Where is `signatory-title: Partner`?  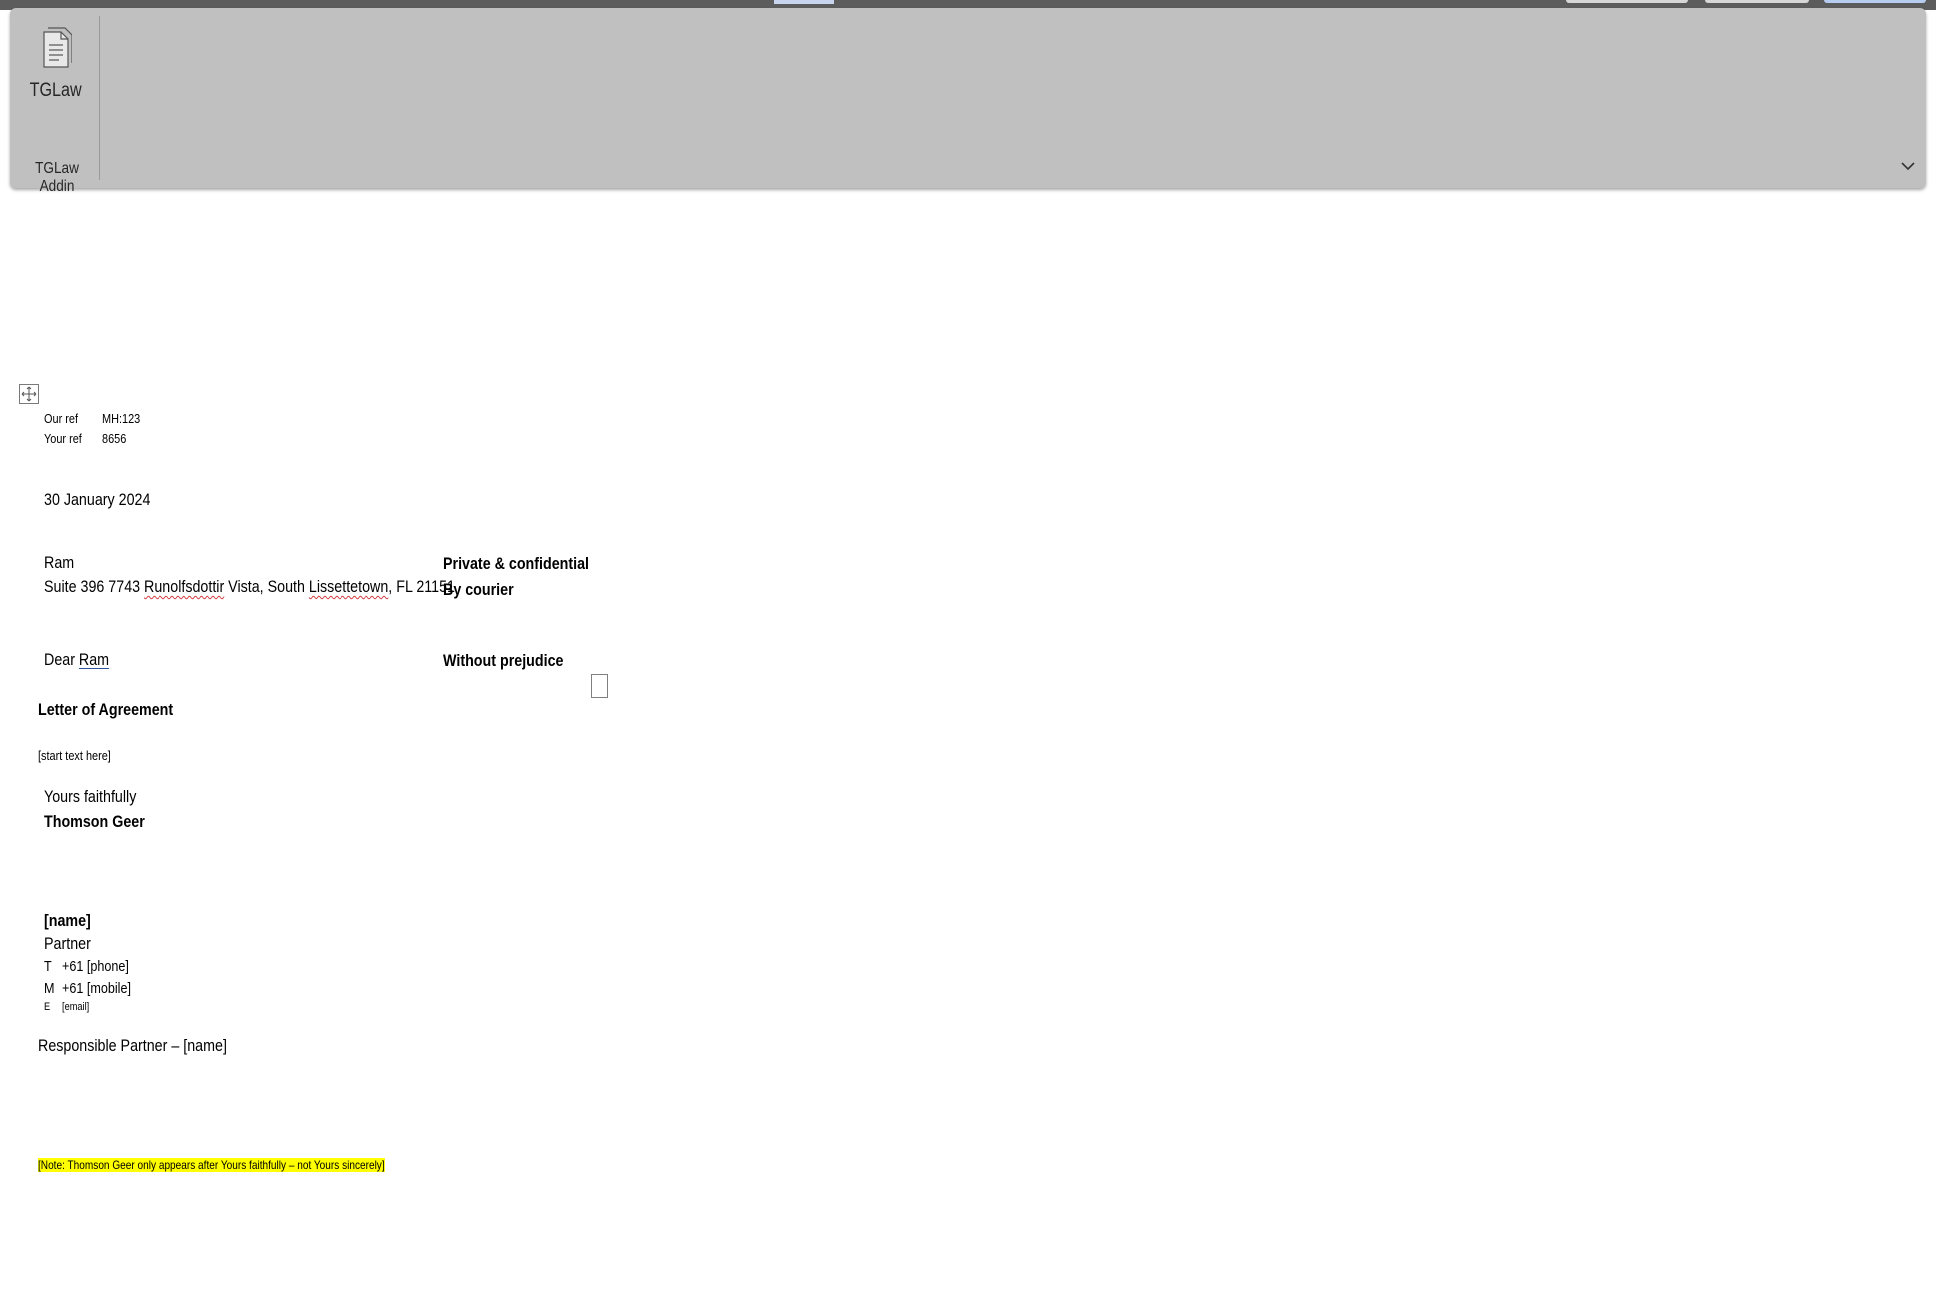 signatory-title: Partner is located at coordinates (67, 943).